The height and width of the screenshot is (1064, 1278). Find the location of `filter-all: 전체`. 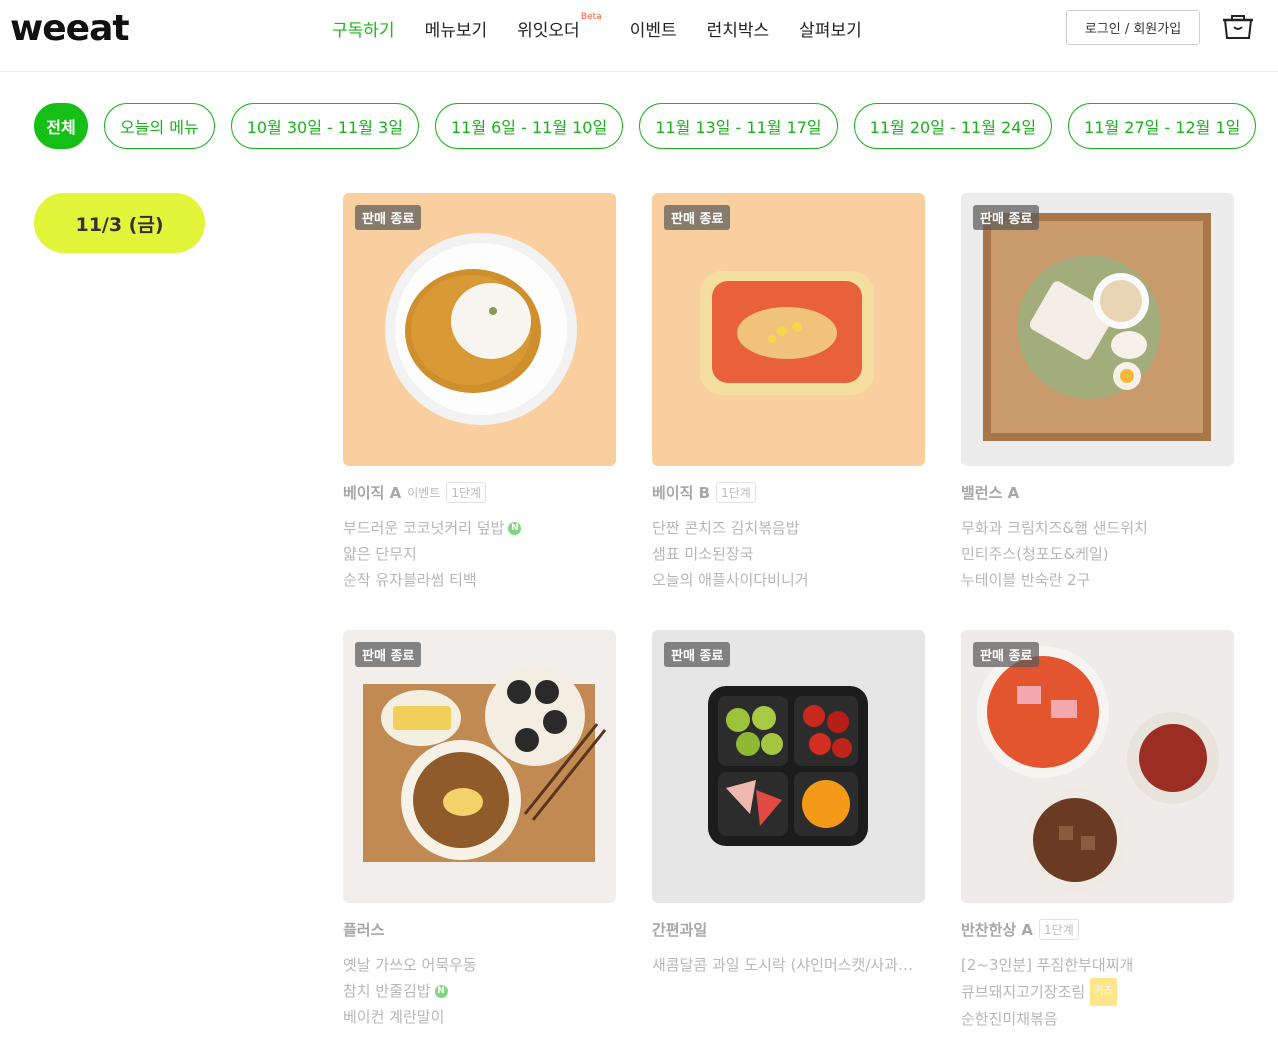

filter-all: 전체 is located at coordinates (61, 126).